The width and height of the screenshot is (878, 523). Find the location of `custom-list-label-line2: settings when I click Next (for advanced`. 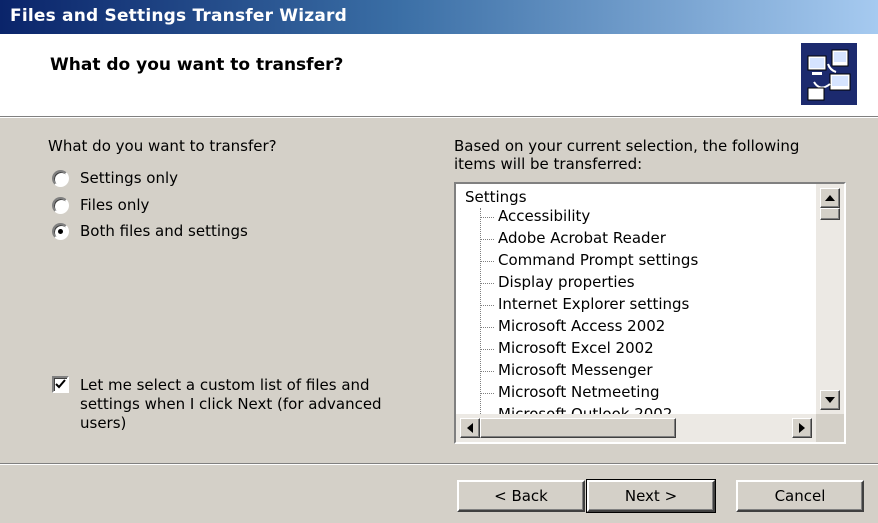

custom-list-label-line2: settings when I click Next (for advanced is located at coordinates (231, 404).